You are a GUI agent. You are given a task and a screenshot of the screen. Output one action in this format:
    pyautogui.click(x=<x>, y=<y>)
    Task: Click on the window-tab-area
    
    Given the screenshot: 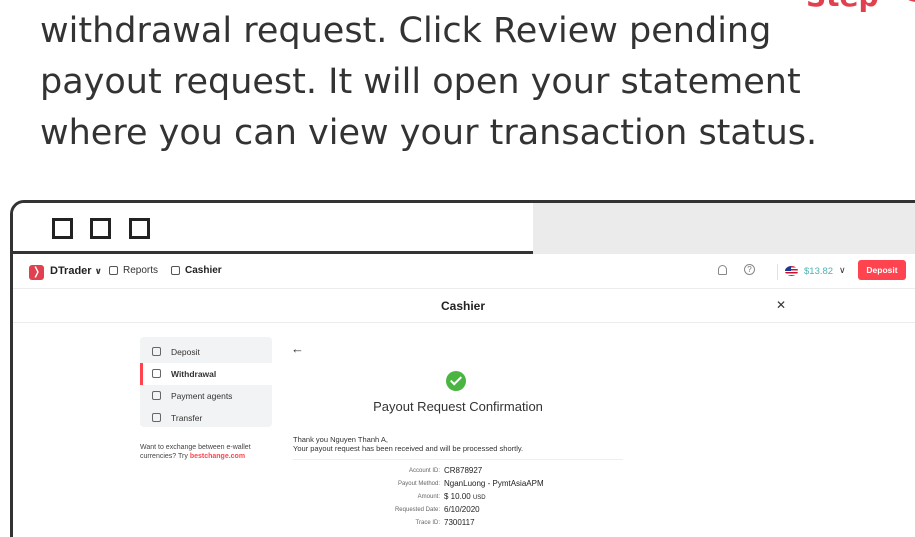 What is the action you would take?
    pyautogui.click(x=724, y=228)
    